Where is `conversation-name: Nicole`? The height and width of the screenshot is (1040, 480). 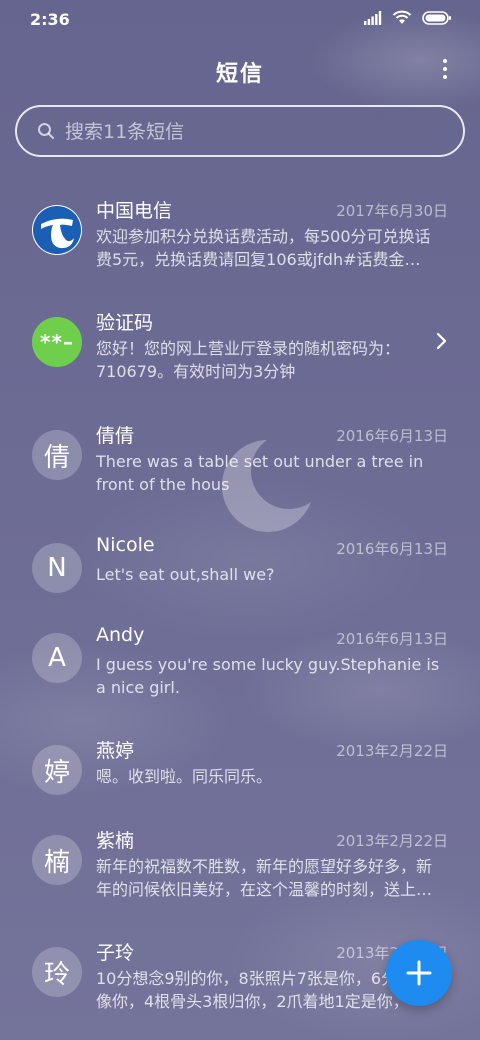
conversation-name: Nicole is located at coordinates (125, 545).